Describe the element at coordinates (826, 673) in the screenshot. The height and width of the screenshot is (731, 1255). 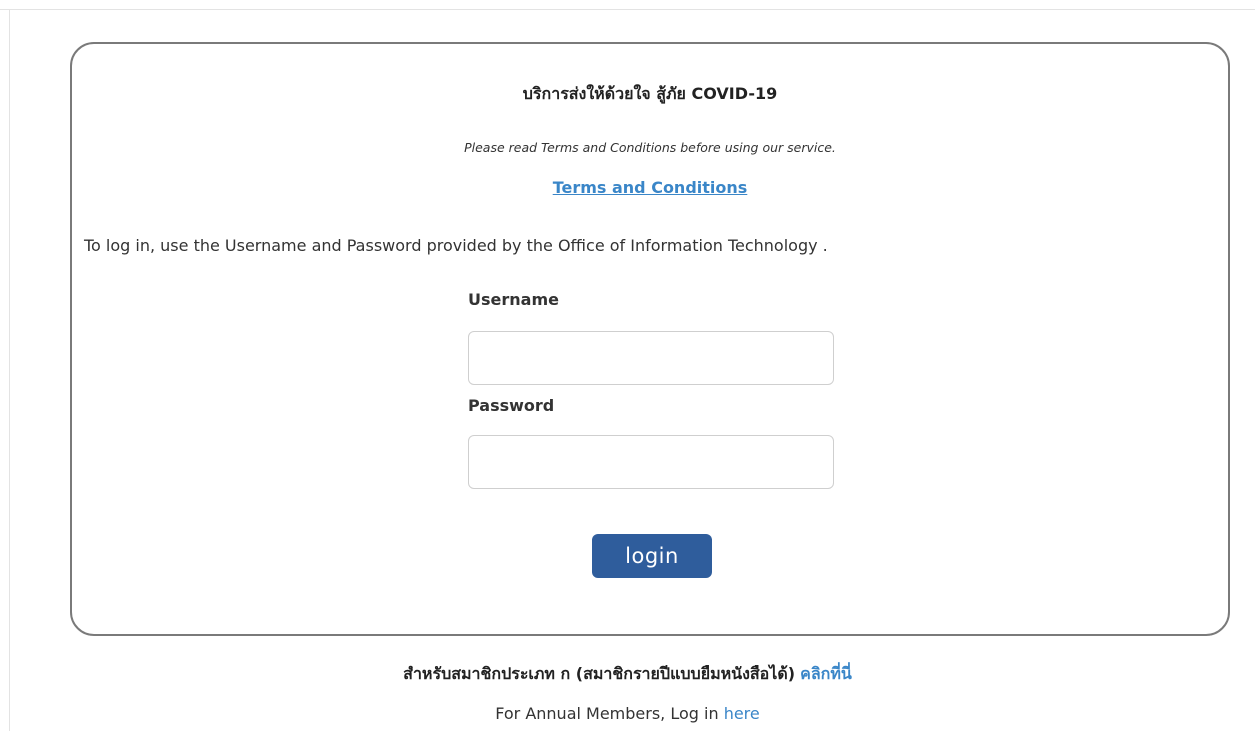
I see `thai-member-link: คลิกที่นี่` at that location.